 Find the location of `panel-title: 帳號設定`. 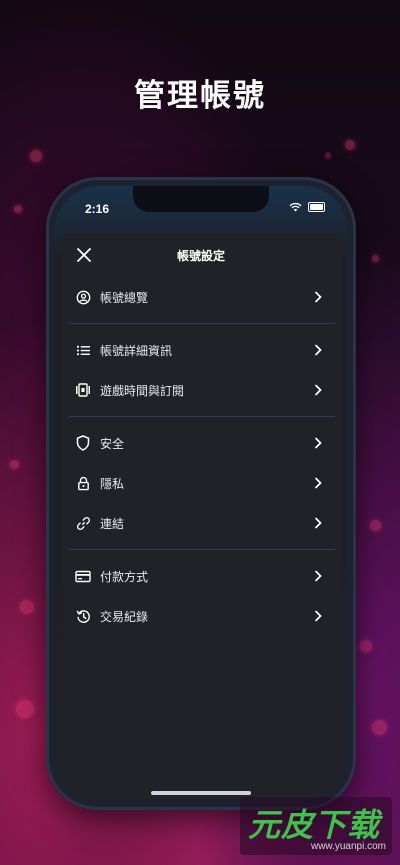

panel-title: 帳號設定 is located at coordinates (200, 256).